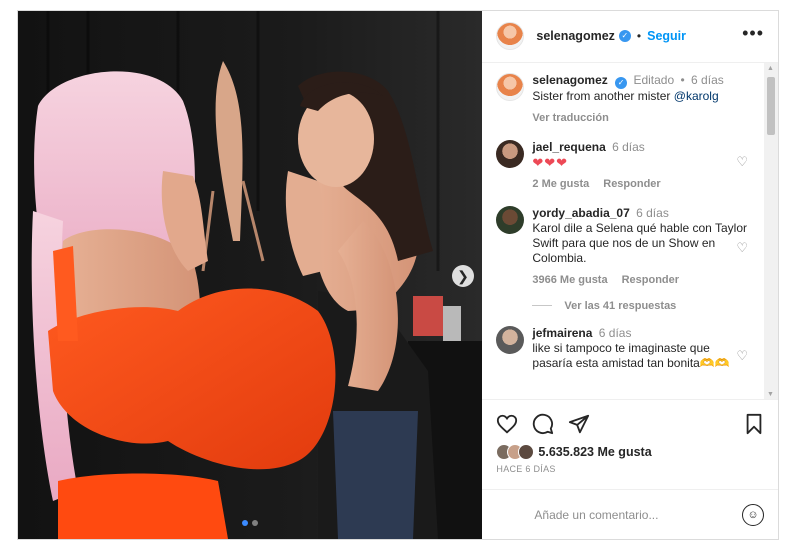 This screenshot has width=800, height=551. What do you see at coordinates (510, 36) in the screenshot?
I see `author-avatar` at bounding box center [510, 36].